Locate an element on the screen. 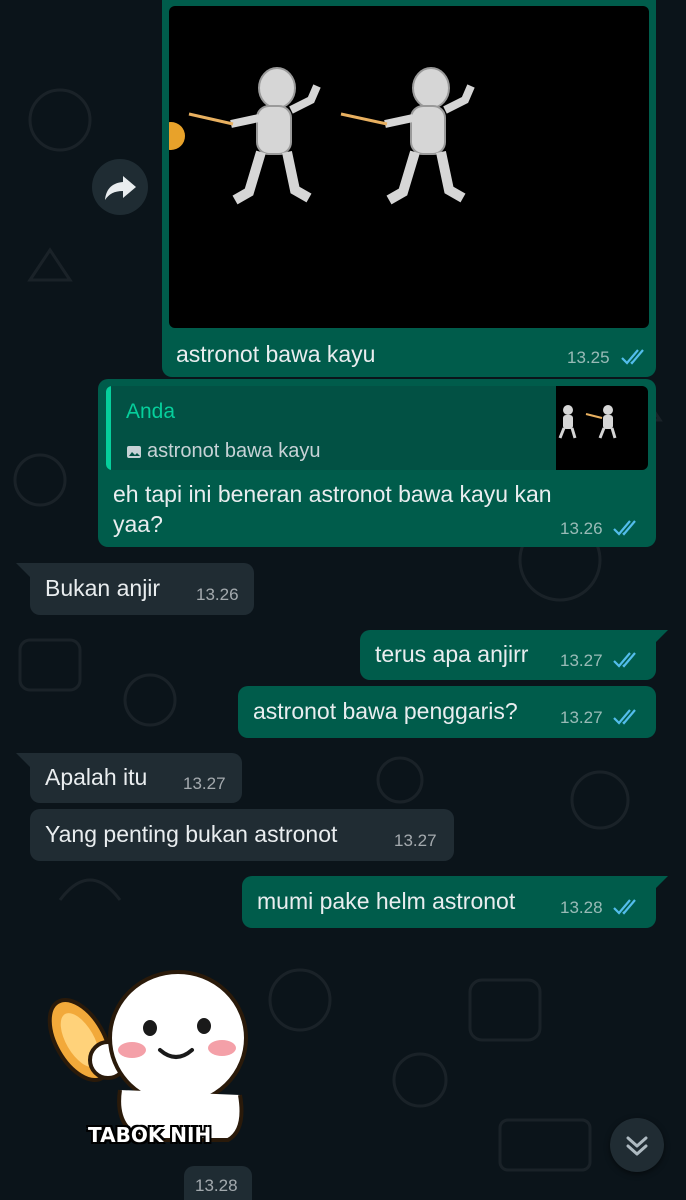 The image size is (686, 1200). sticker-time-pill: 13.28 is located at coordinates (218, 1183).